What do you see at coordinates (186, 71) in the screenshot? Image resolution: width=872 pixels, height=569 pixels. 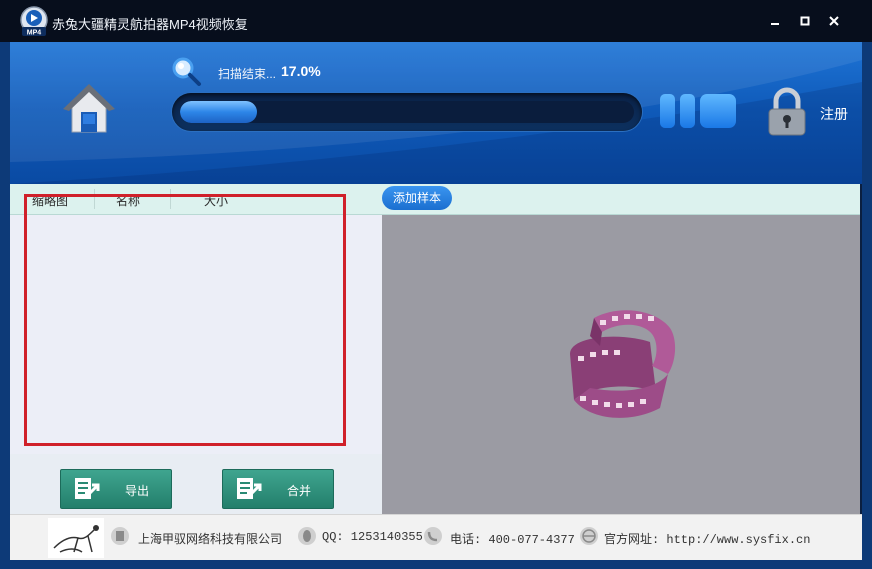 I see `search-icon` at bounding box center [186, 71].